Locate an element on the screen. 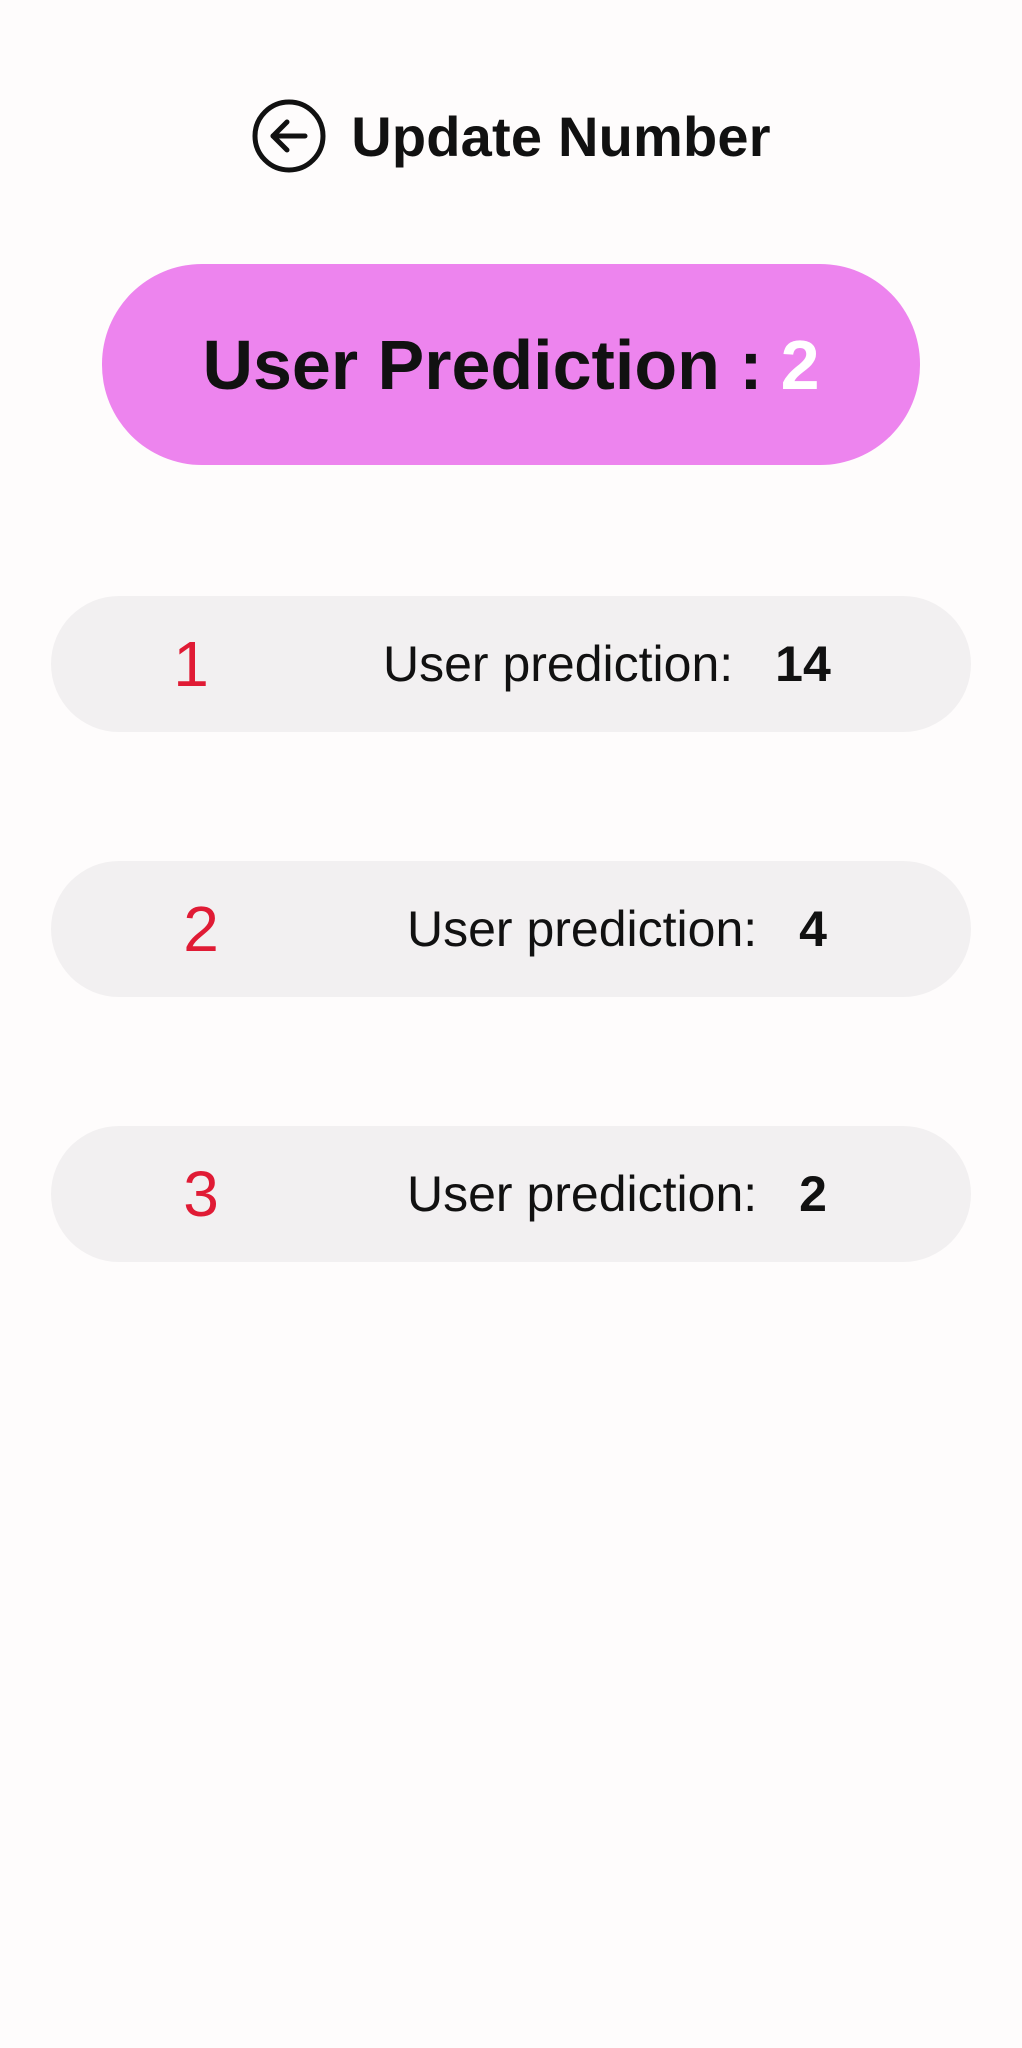  prediction-text: User prediction: 14 is located at coordinates (607, 664).